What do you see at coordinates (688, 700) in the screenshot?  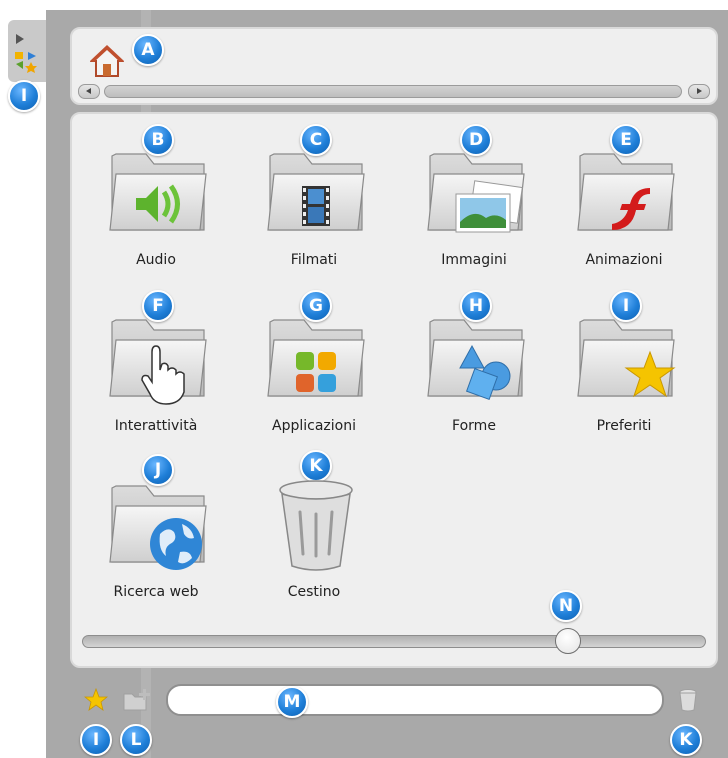 I see `trash-small-icon` at bounding box center [688, 700].